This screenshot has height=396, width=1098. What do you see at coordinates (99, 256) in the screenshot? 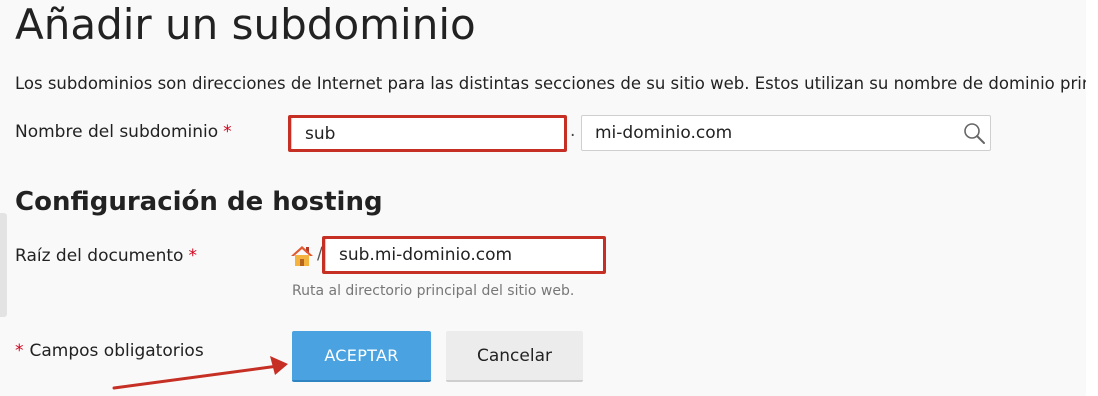
I see `docroot-label-text: Raíz del documento` at bounding box center [99, 256].